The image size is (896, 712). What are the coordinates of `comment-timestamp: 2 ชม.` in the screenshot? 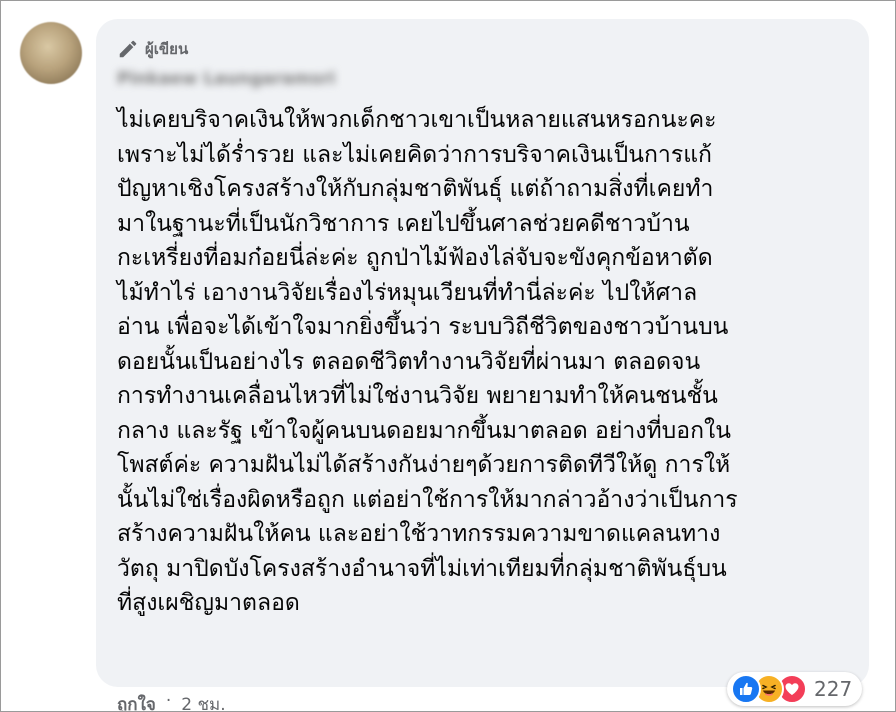 It's located at (203, 701).